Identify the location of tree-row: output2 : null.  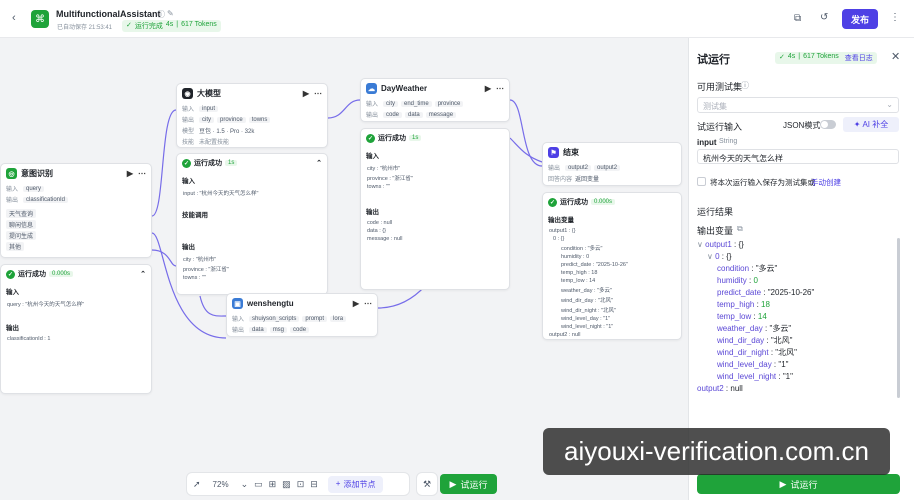
(720, 388).